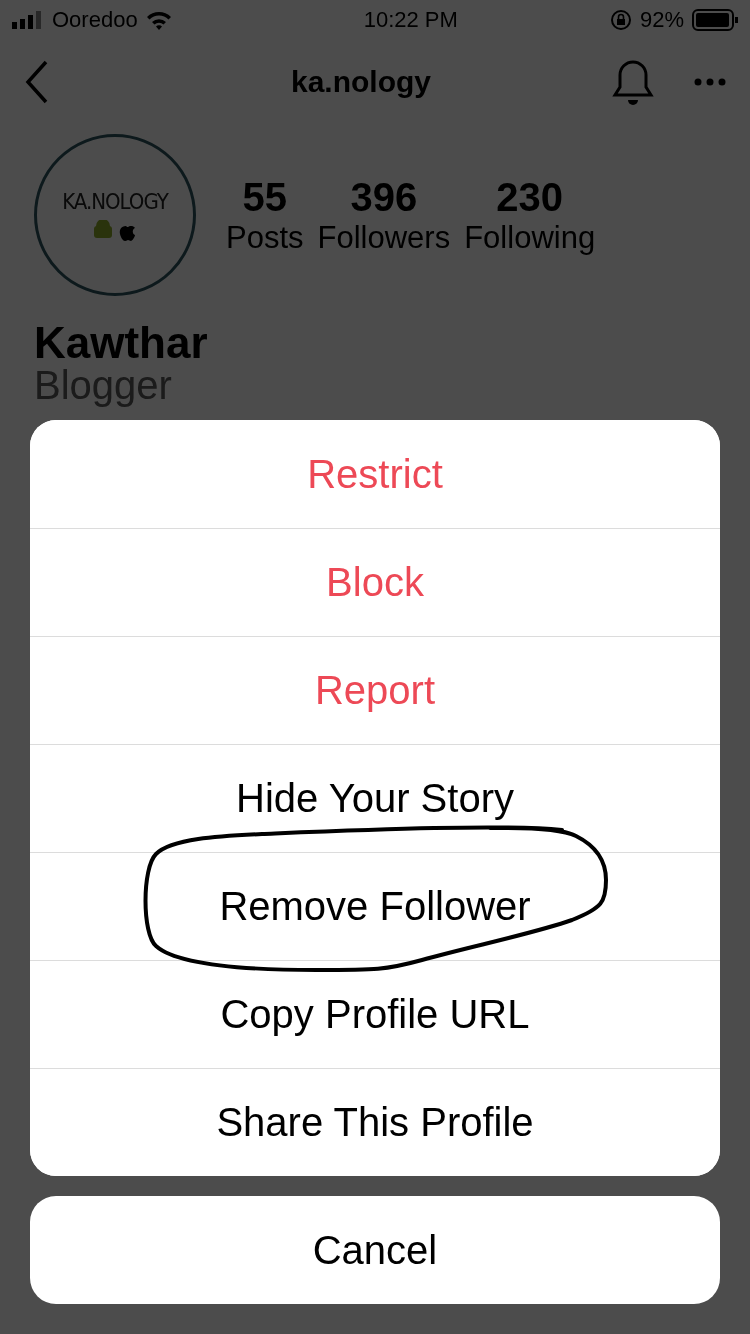  Describe the element at coordinates (264, 197) in the screenshot. I see `stat-count: 55` at that location.